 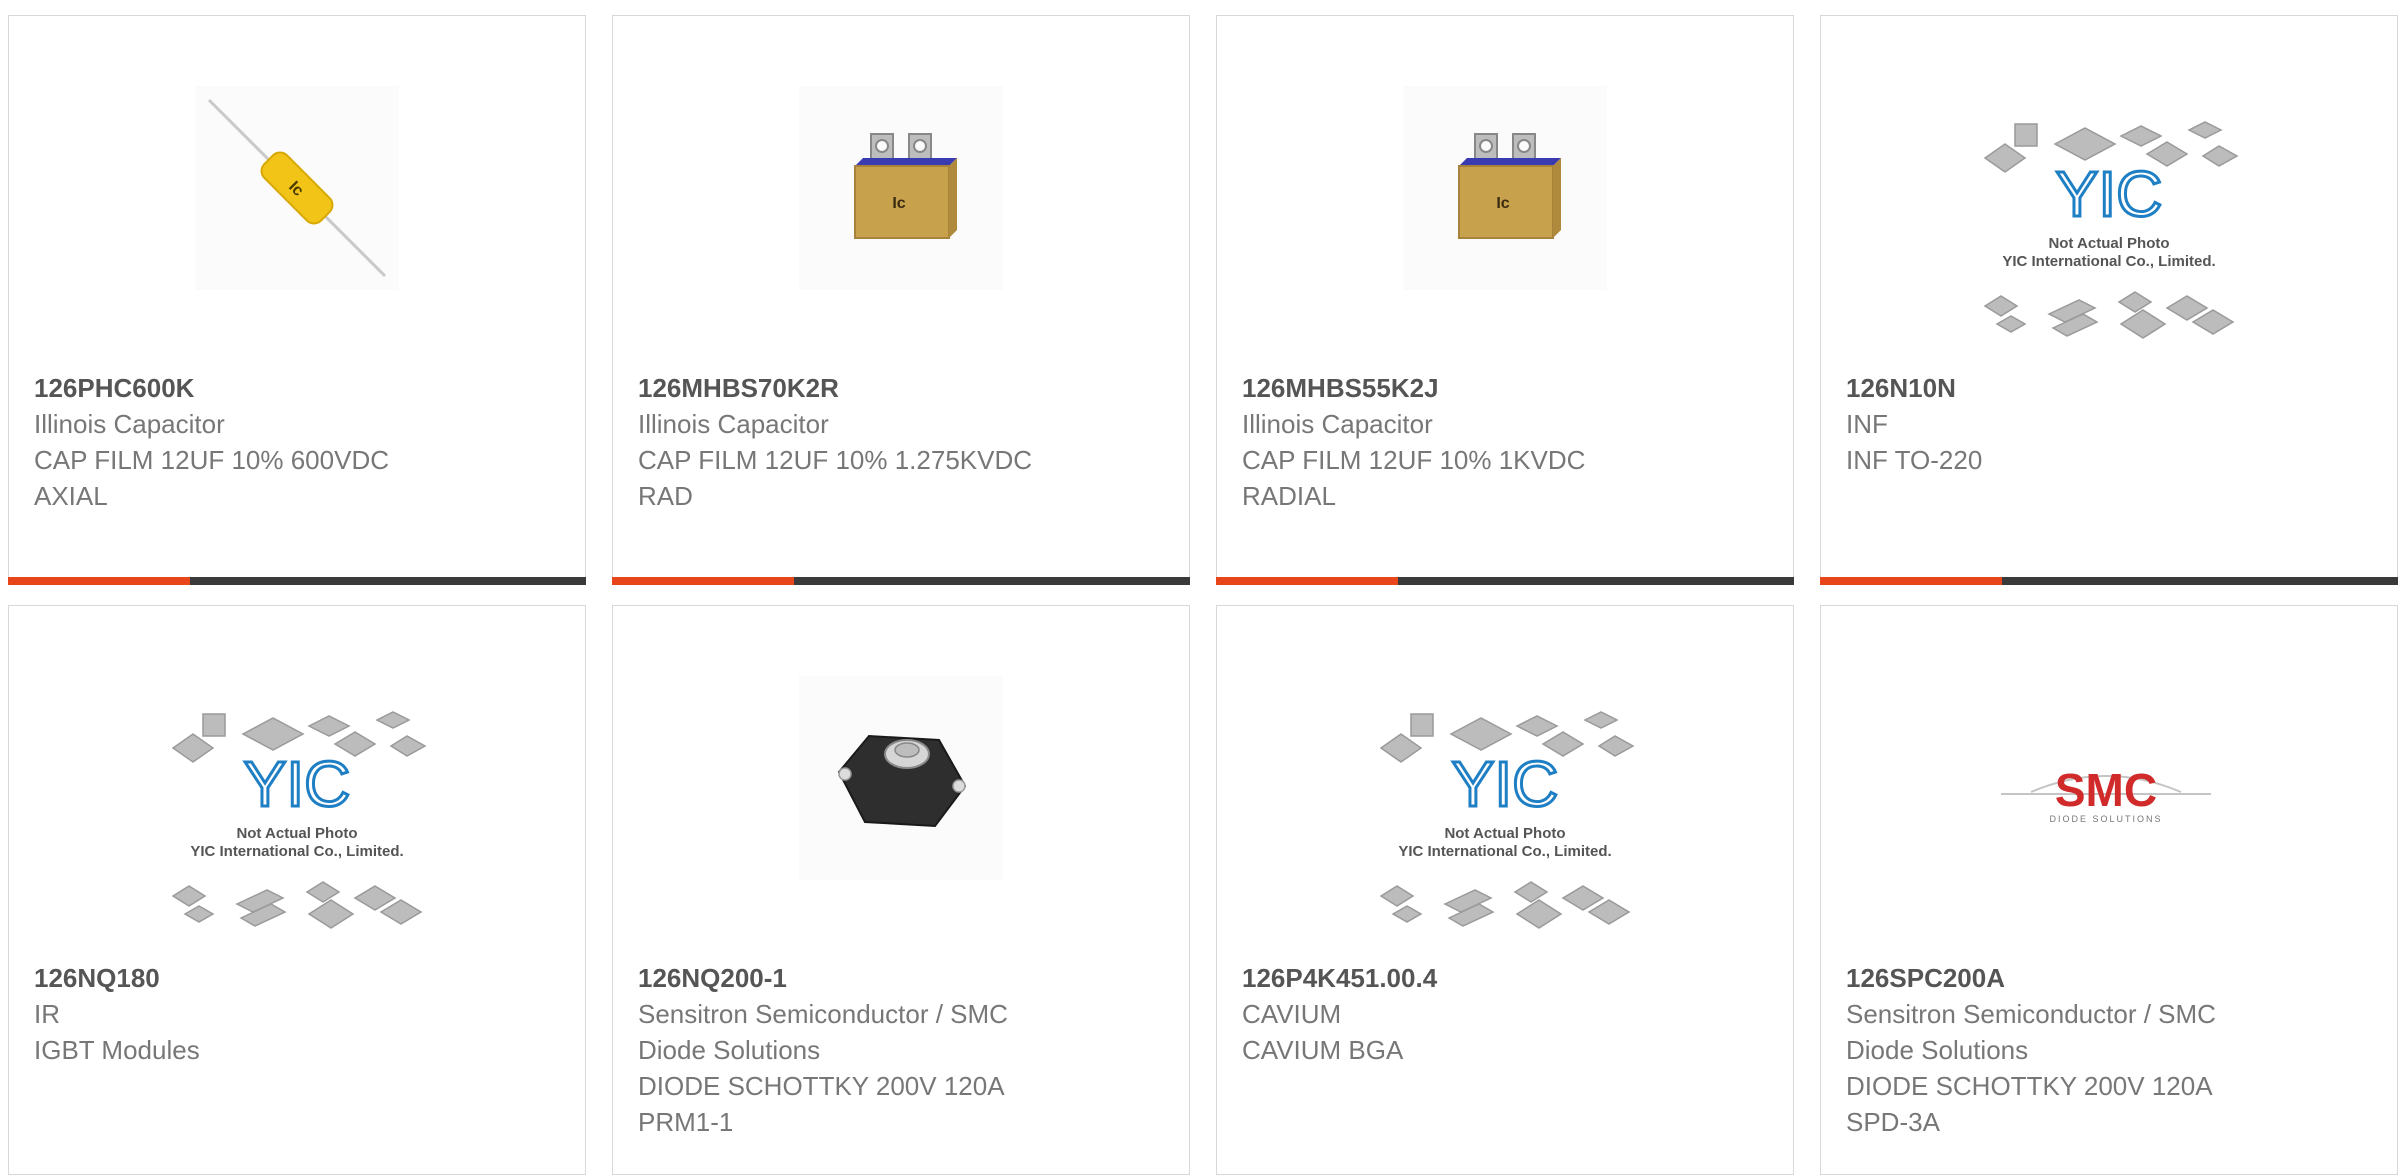 I want to click on smc-logo: SMC, so click(x=2106, y=790).